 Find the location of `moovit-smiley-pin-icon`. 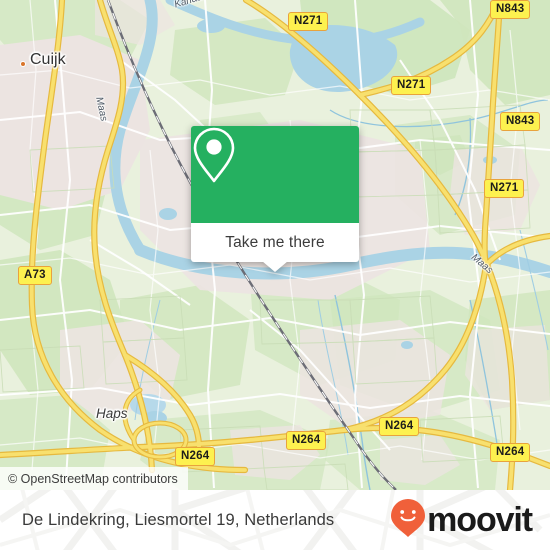

moovit-smiley-pin-icon is located at coordinates (408, 520).